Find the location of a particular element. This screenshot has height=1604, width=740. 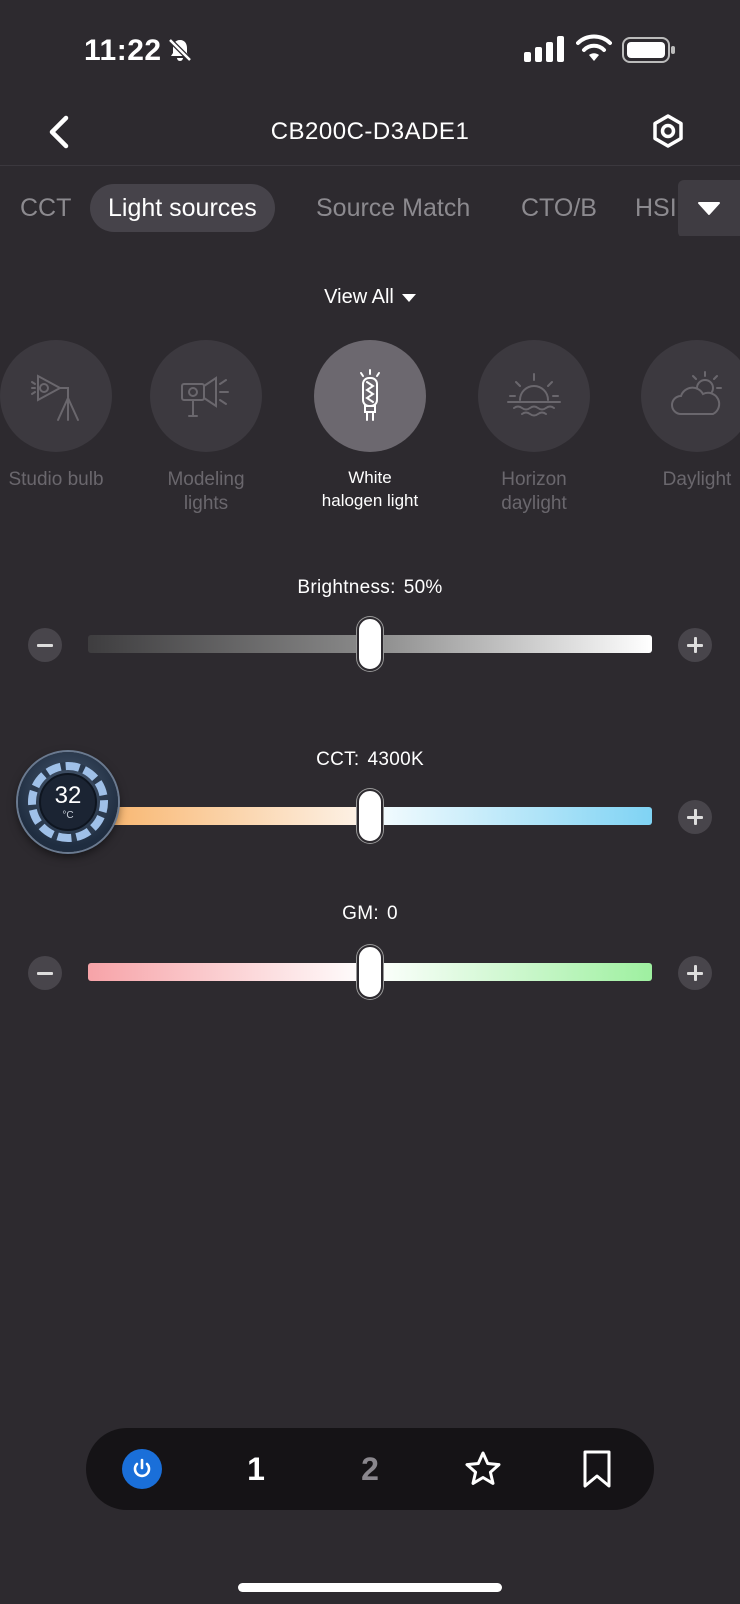

studio-bulb-icon is located at coordinates (55, 397).